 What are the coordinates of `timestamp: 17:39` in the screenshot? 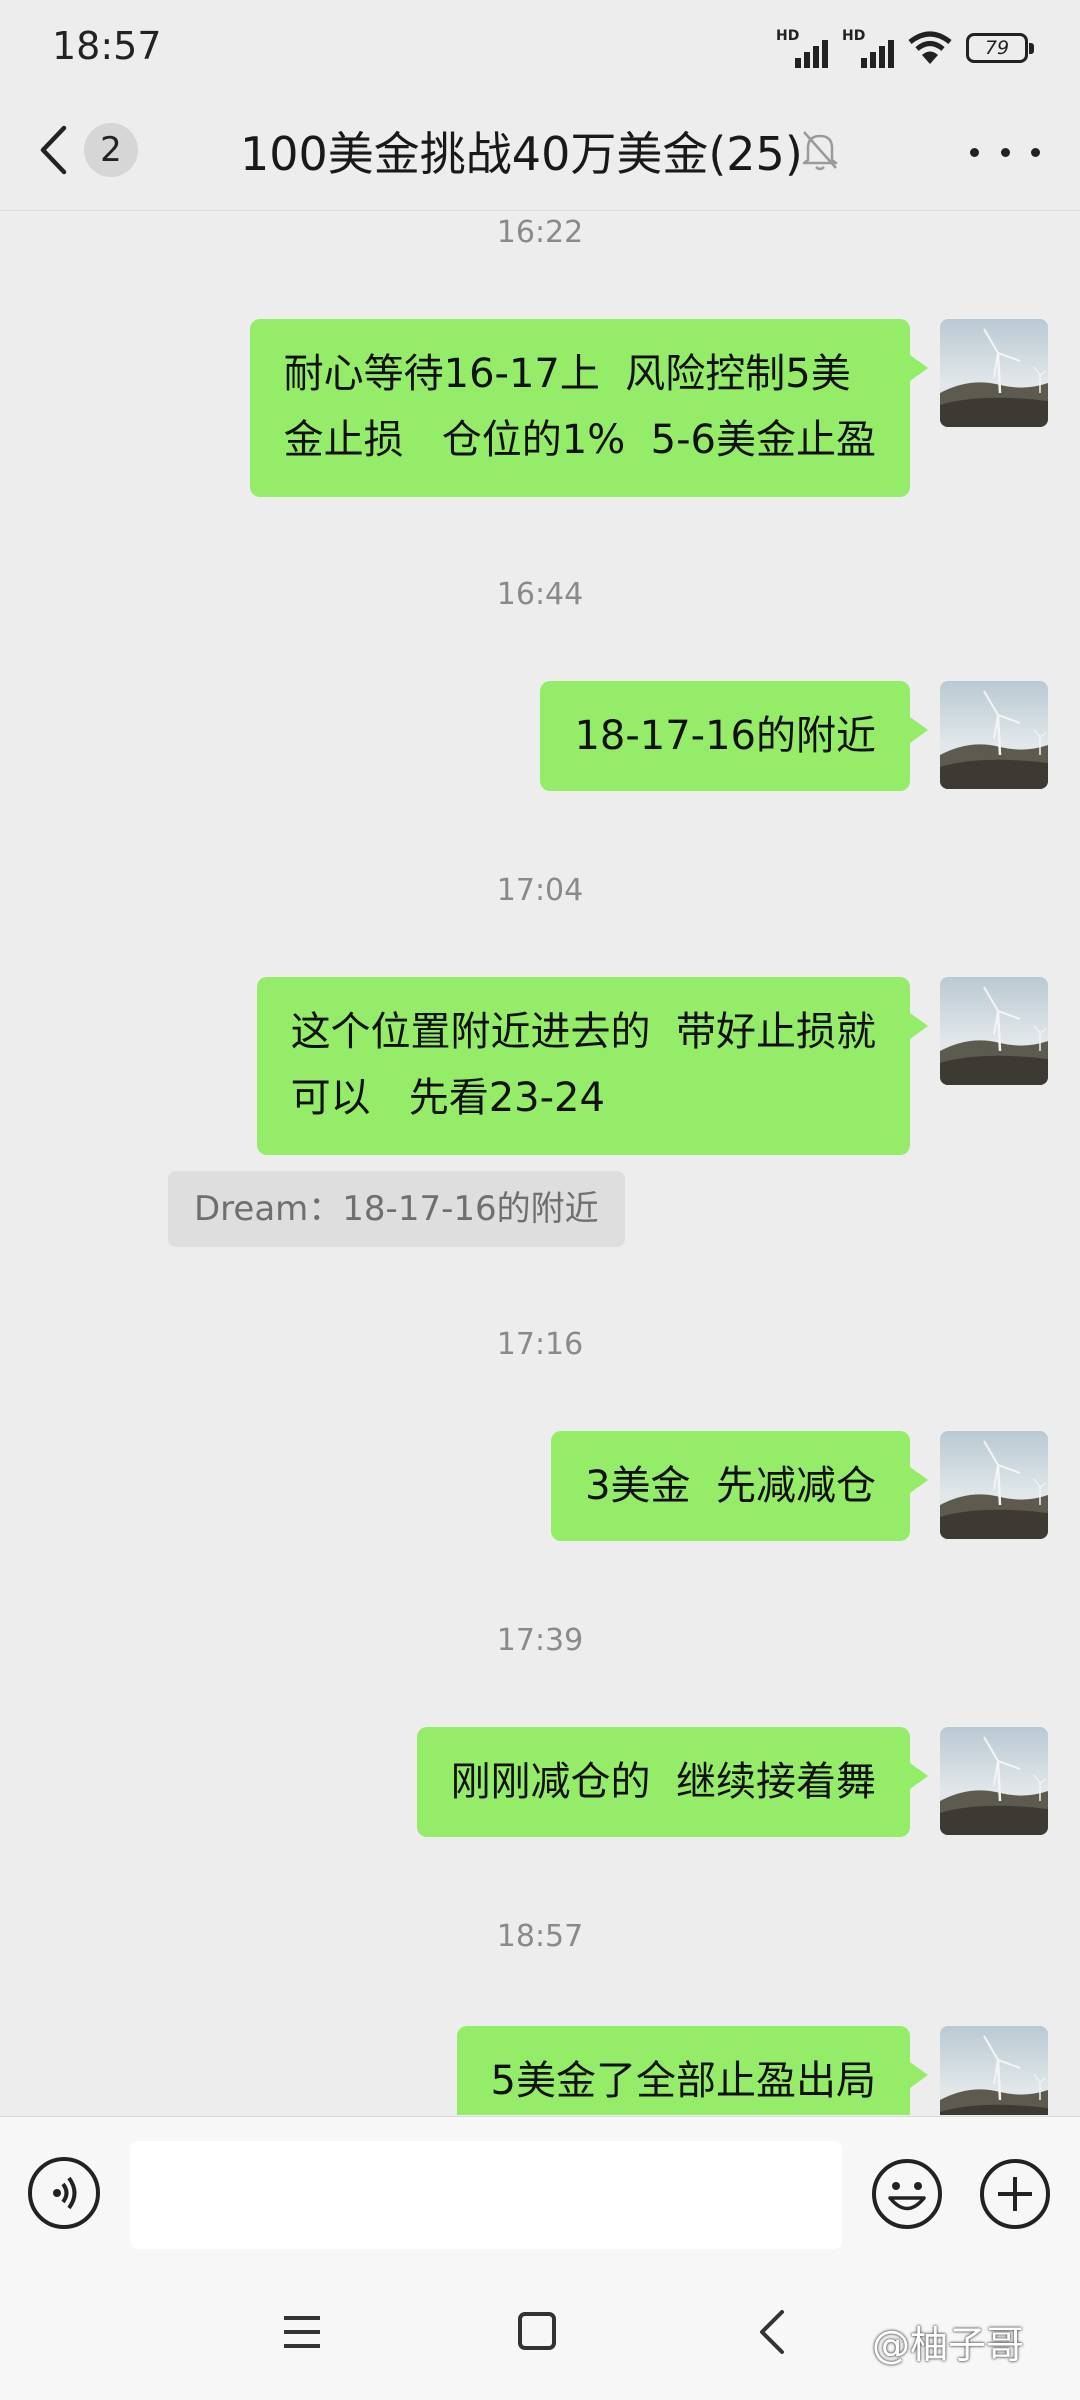 It's located at (540, 1640).